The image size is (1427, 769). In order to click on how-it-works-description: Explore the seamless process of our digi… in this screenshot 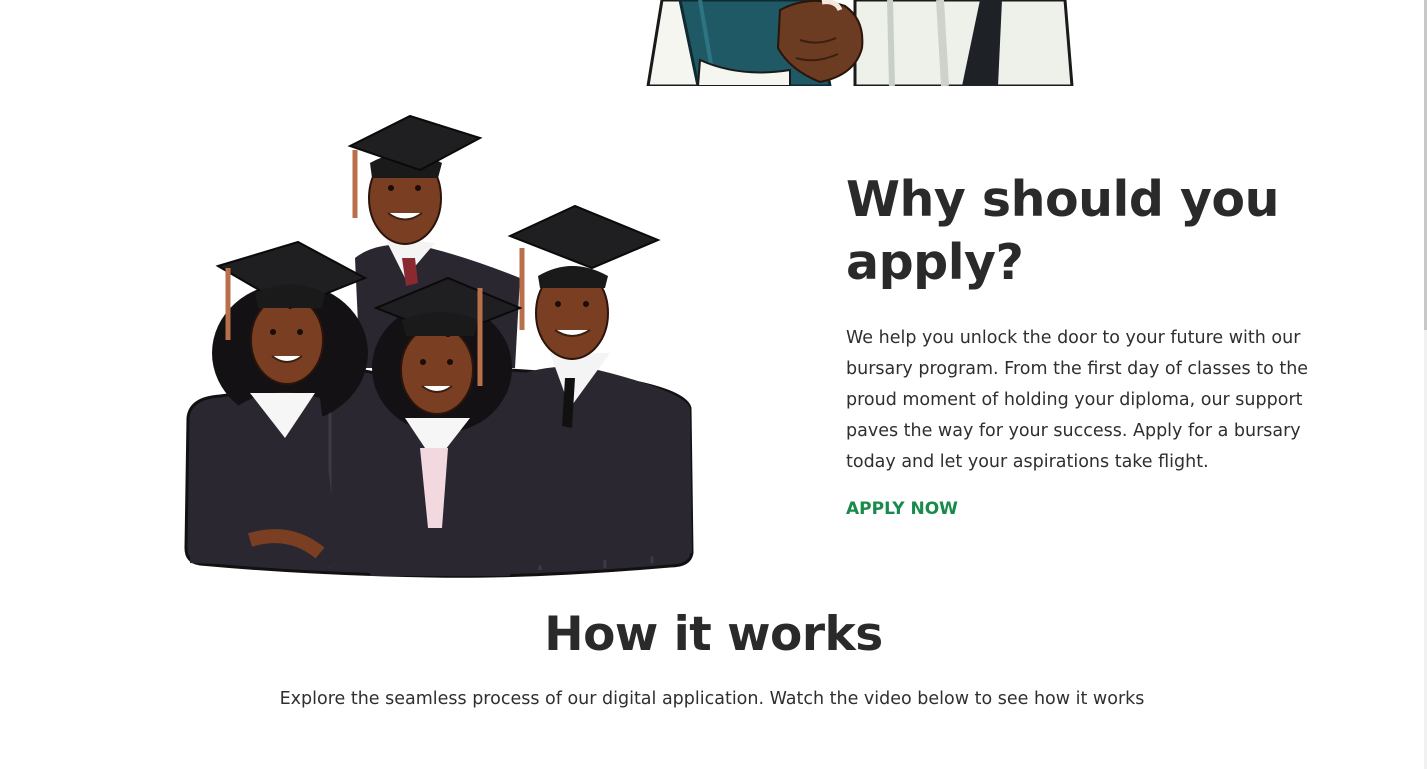, I will do `click(712, 699)`.